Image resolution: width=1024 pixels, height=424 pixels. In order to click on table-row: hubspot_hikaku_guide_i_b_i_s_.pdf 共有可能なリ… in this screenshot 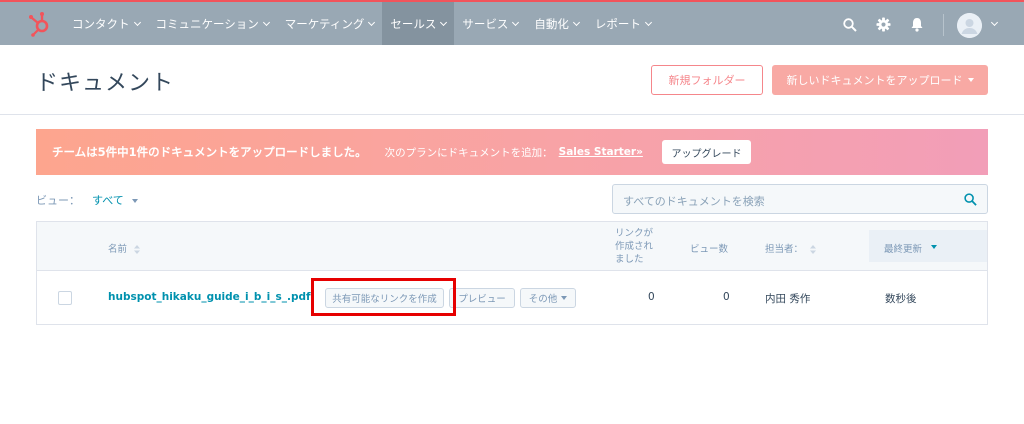, I will do `click(512, 297)`.